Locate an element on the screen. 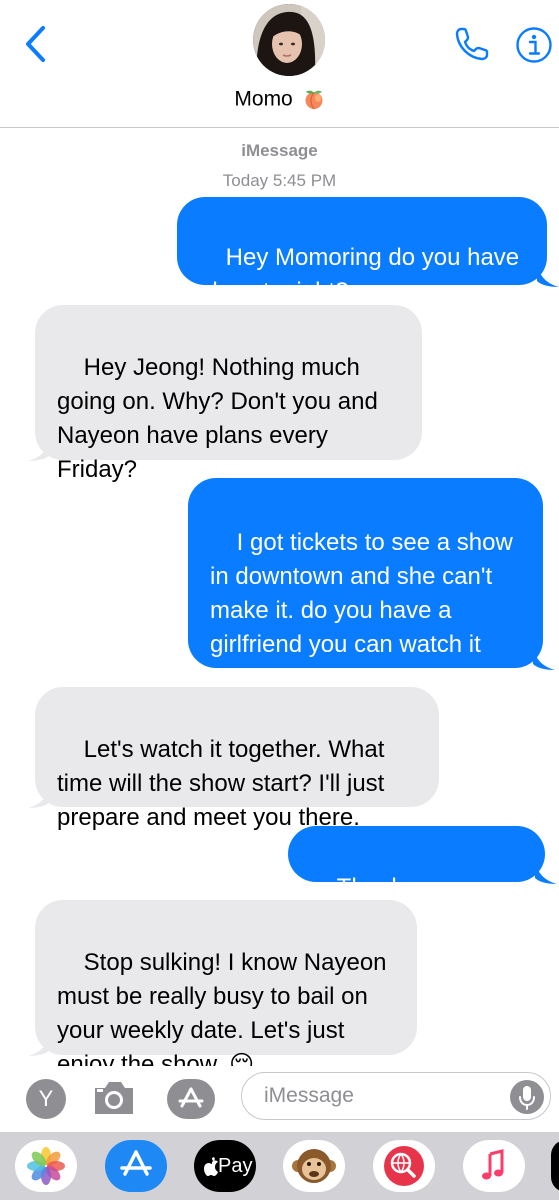 The width and height of the screenshot is (559, 1200). conversation-header: Momo is located at coordinates (279, 64).